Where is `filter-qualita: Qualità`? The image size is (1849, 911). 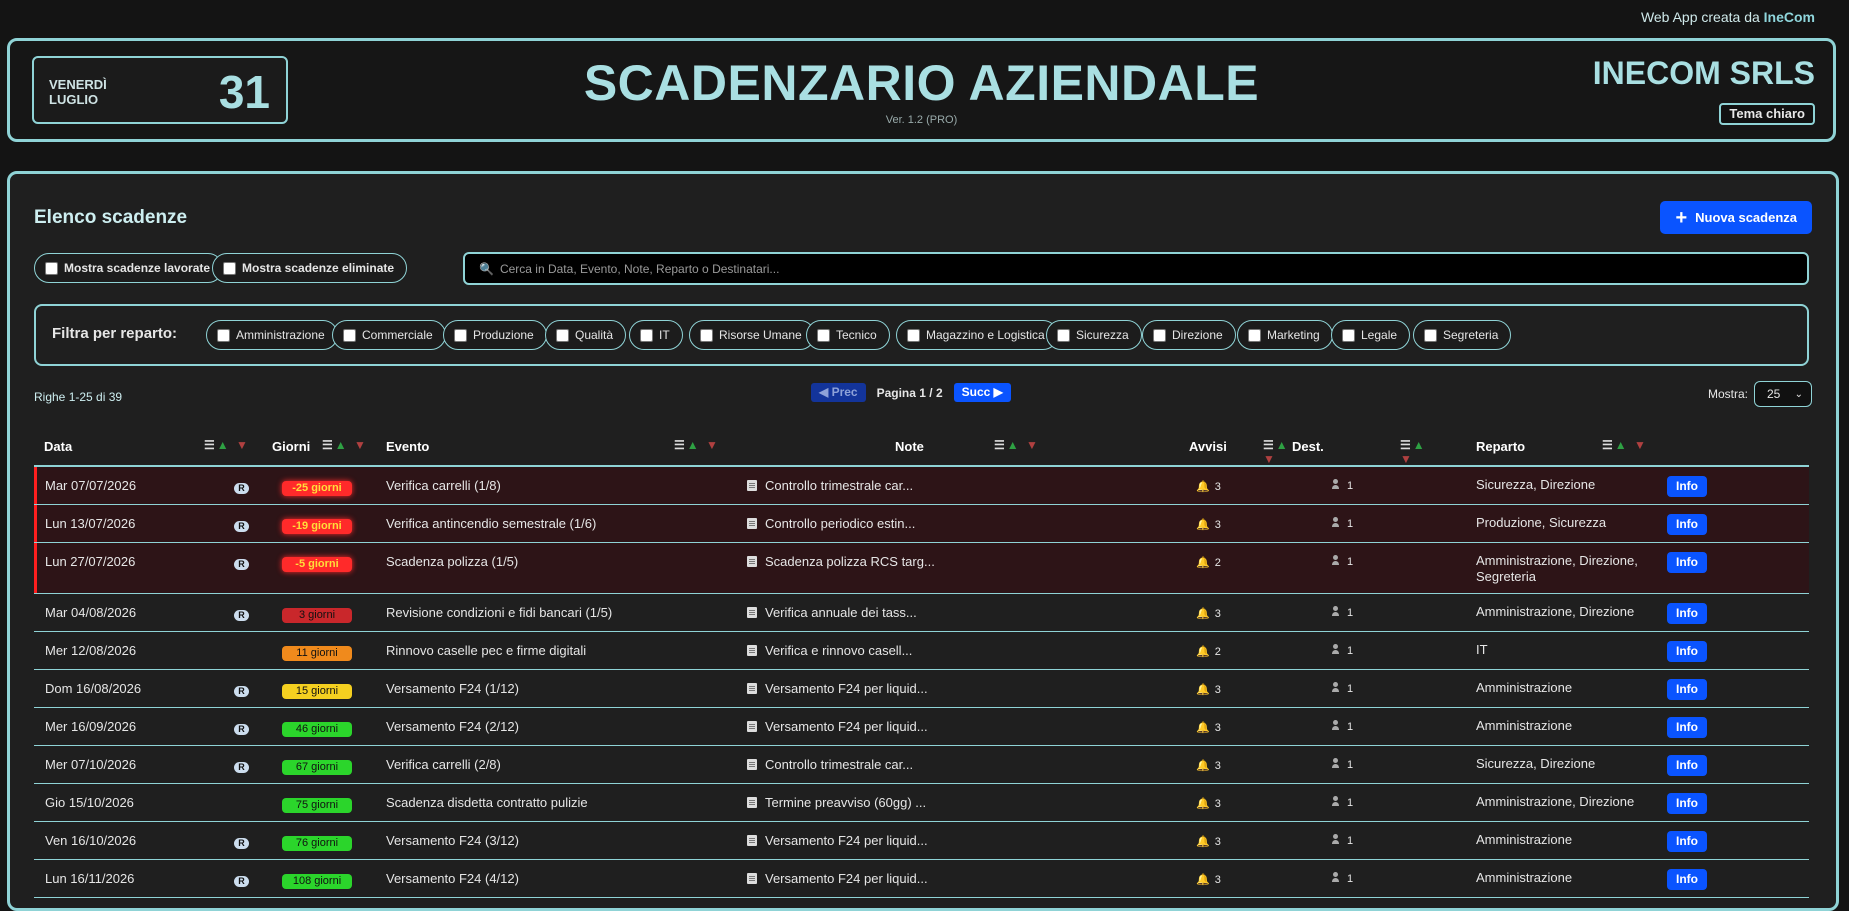 filter-qualita: Qualità is located at coordinates (586, 335).